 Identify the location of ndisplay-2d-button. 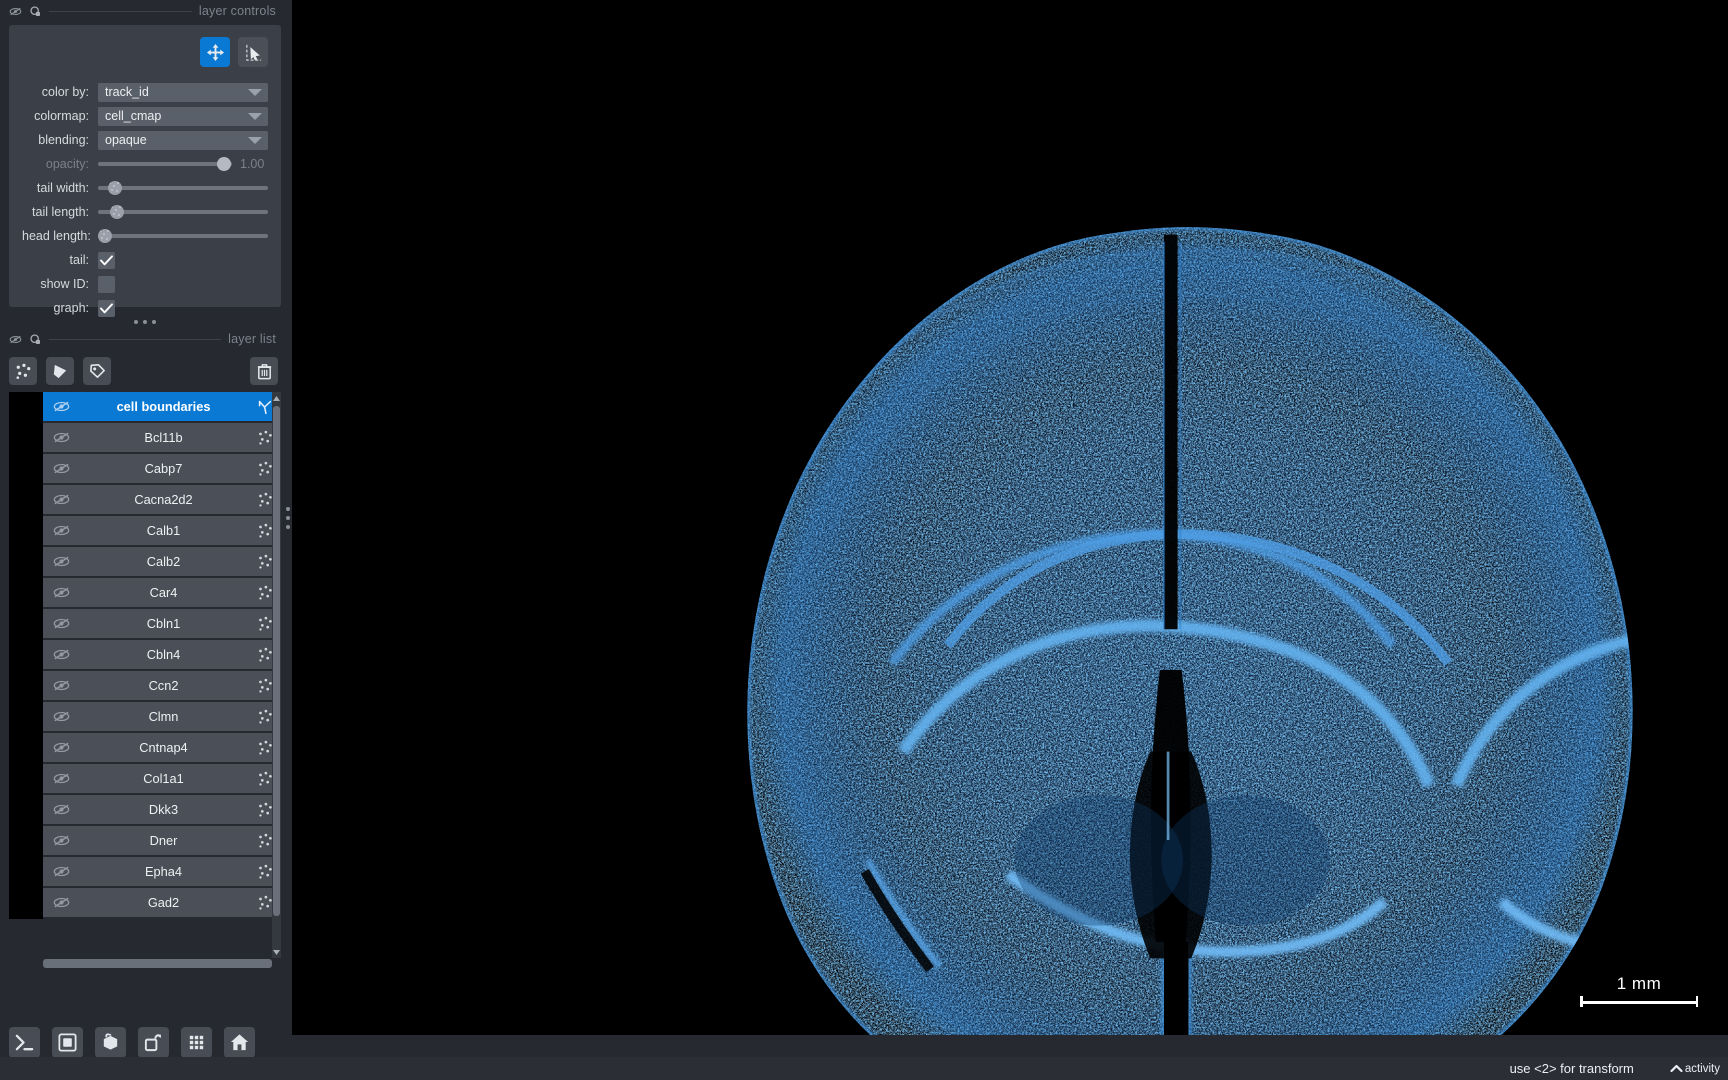
(67, 1042).